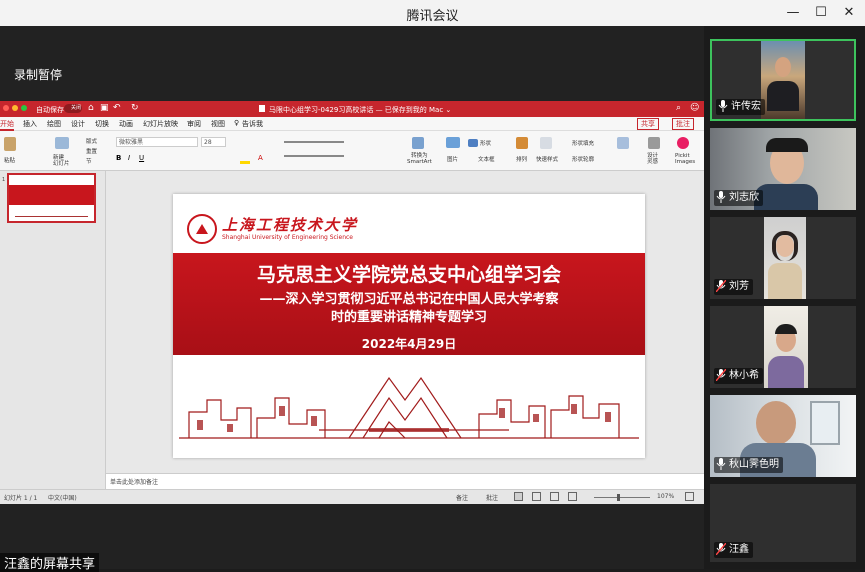 The image size is (865, 572). What do you see at coordinates (61, 161) in the screenshot?
I see `new-slide-label: 新建 幻灯片` at bounding box center [61, 161].